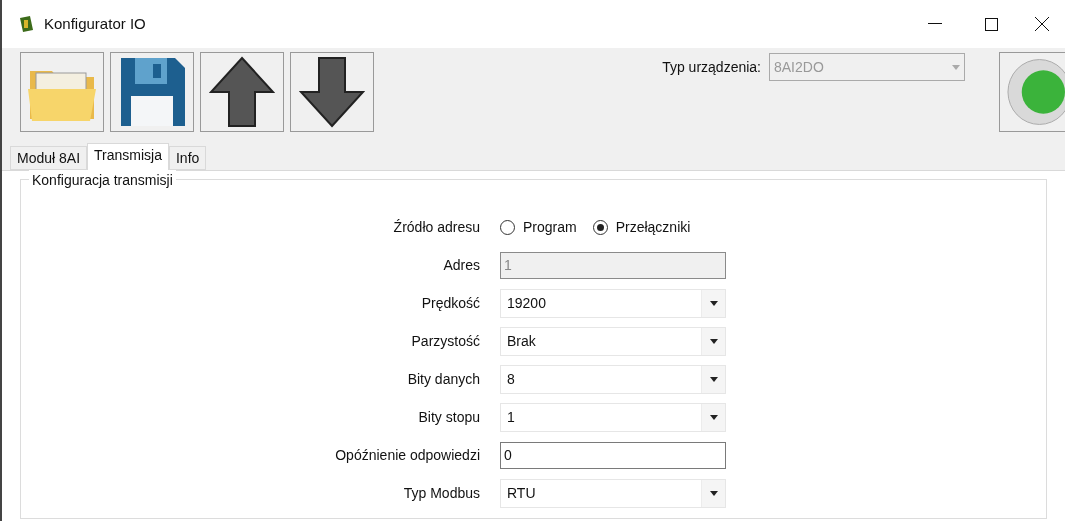 The height and width of the screenshot is (521, 1065). Describe the element at coordinates (95, 23) in the screenshot. I see `window-title: Konfigurator IO` at that location.